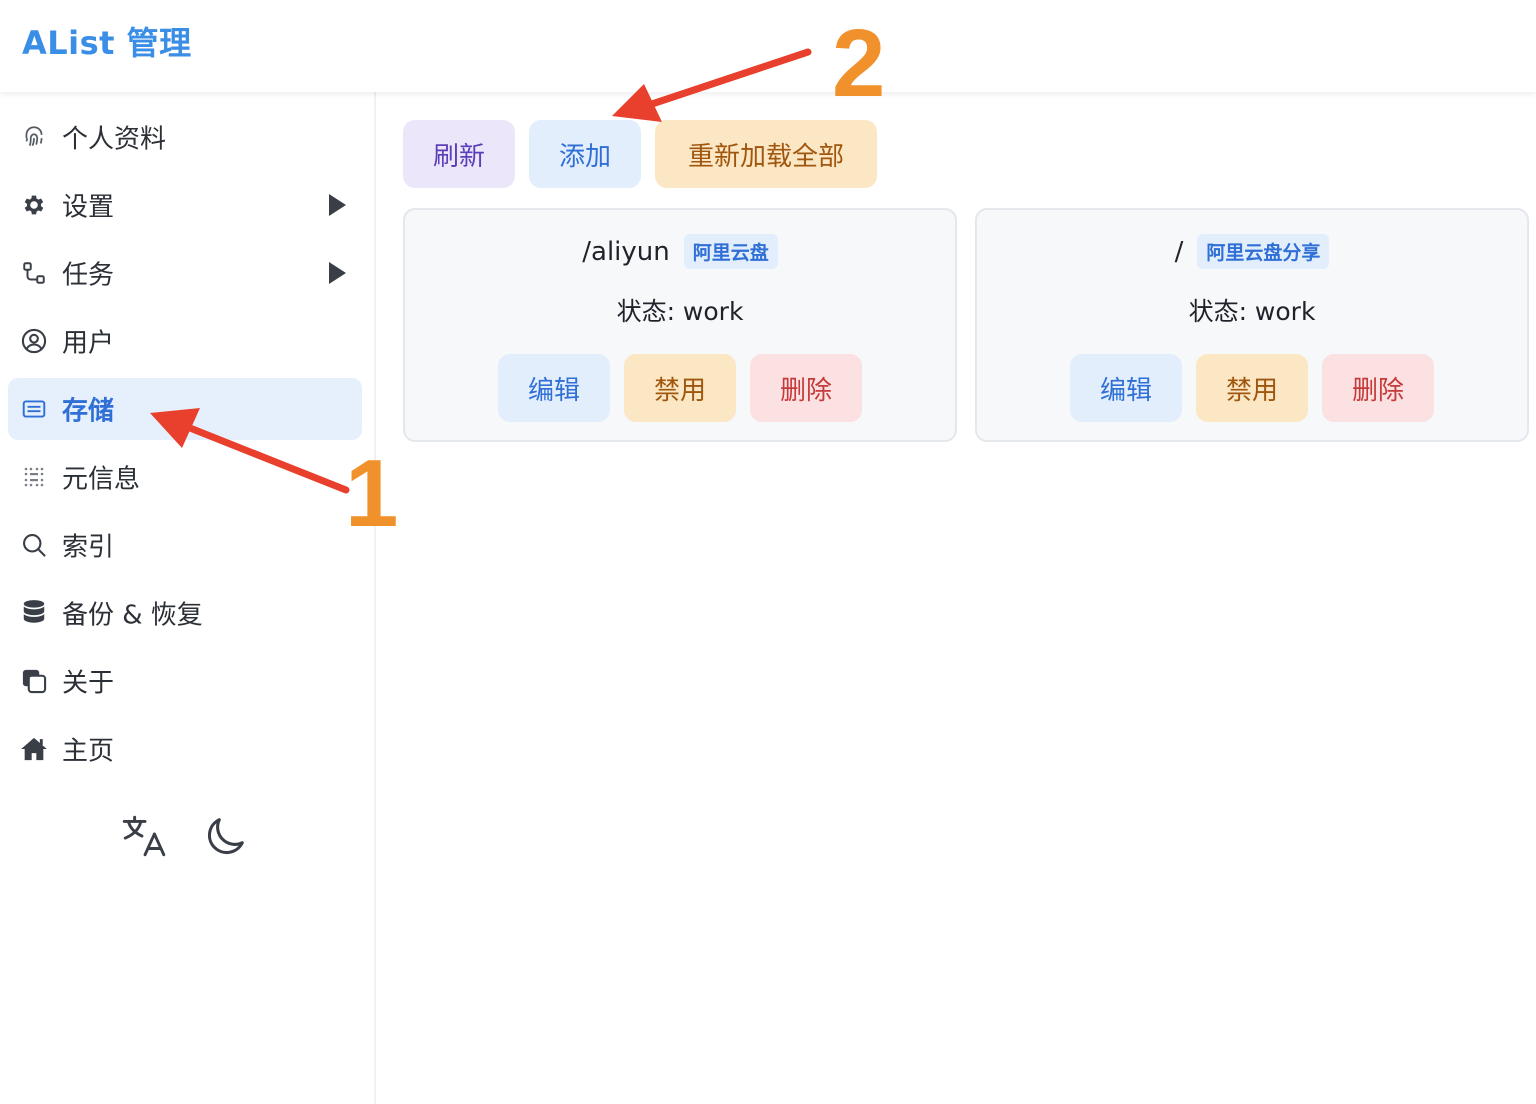 This screenshot has width=1536, height=1104. What do you see at coordinates (34, 477) in the screenshot?
I see `meta-grid-icon` at bounding box center [34, 477].